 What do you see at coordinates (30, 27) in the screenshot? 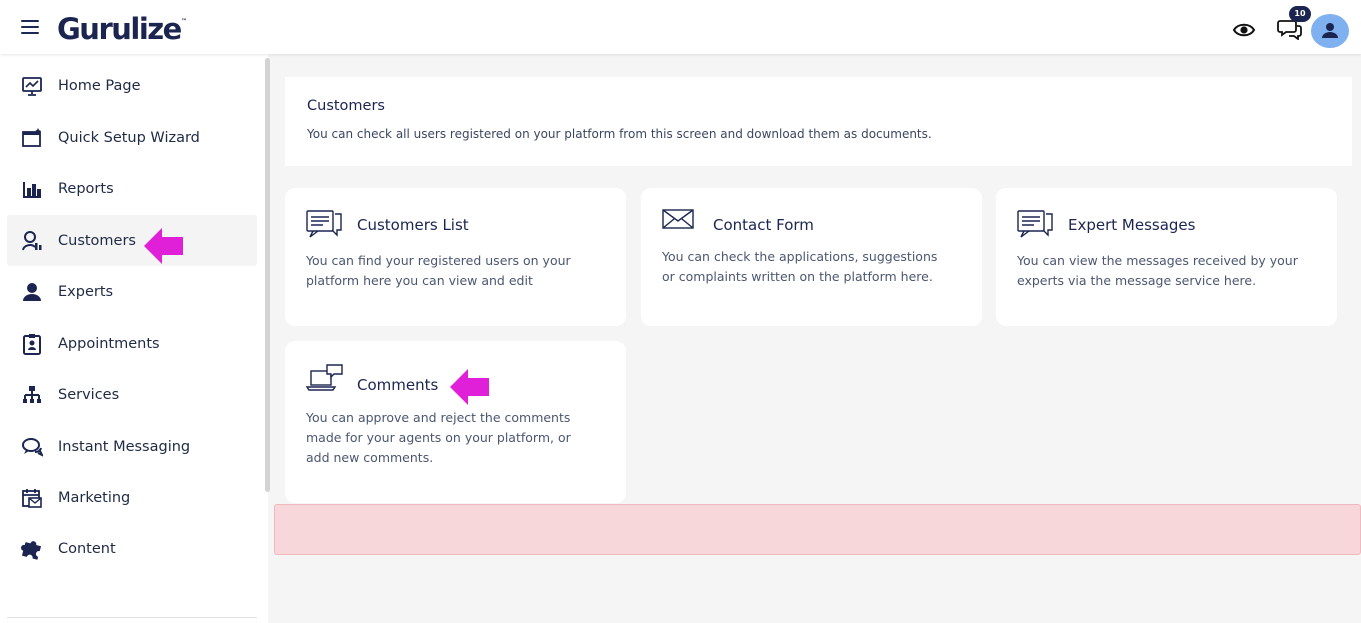
I see `hamburger-menu-icon` at bounding box center [30, 27].